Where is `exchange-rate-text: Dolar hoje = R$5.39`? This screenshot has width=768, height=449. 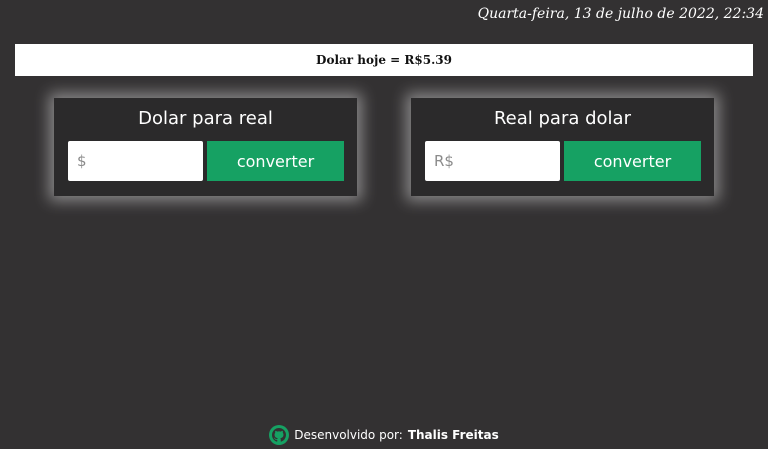
exchange-rate-text: Dolar hoje = R$5.39 is located at coordinates (384, 60).